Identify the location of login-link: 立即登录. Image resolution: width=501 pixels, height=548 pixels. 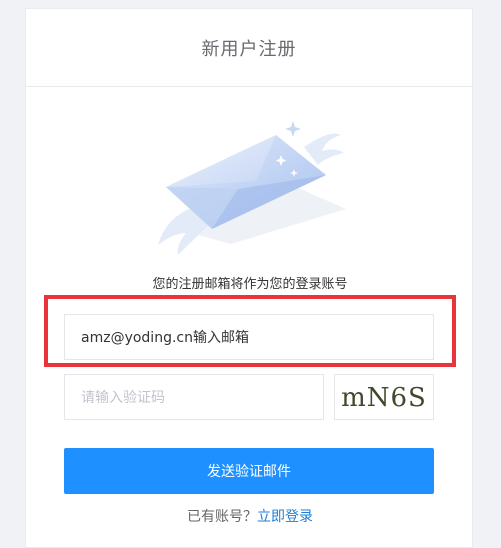
(285, 517).